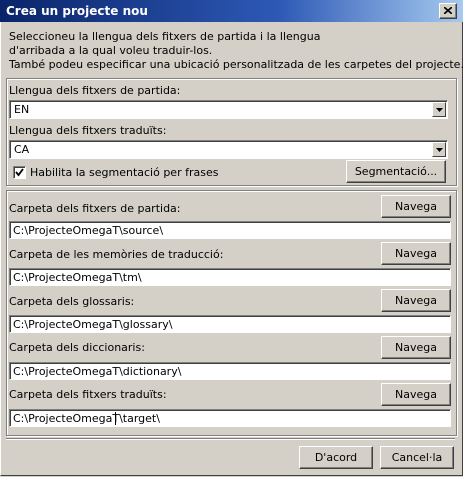 Image resolution: width=463 pixels, height=477 pixels. Describe the element at coordinates (336, 457) in the screenshot. I see `ok-button: D'acord` at that location.